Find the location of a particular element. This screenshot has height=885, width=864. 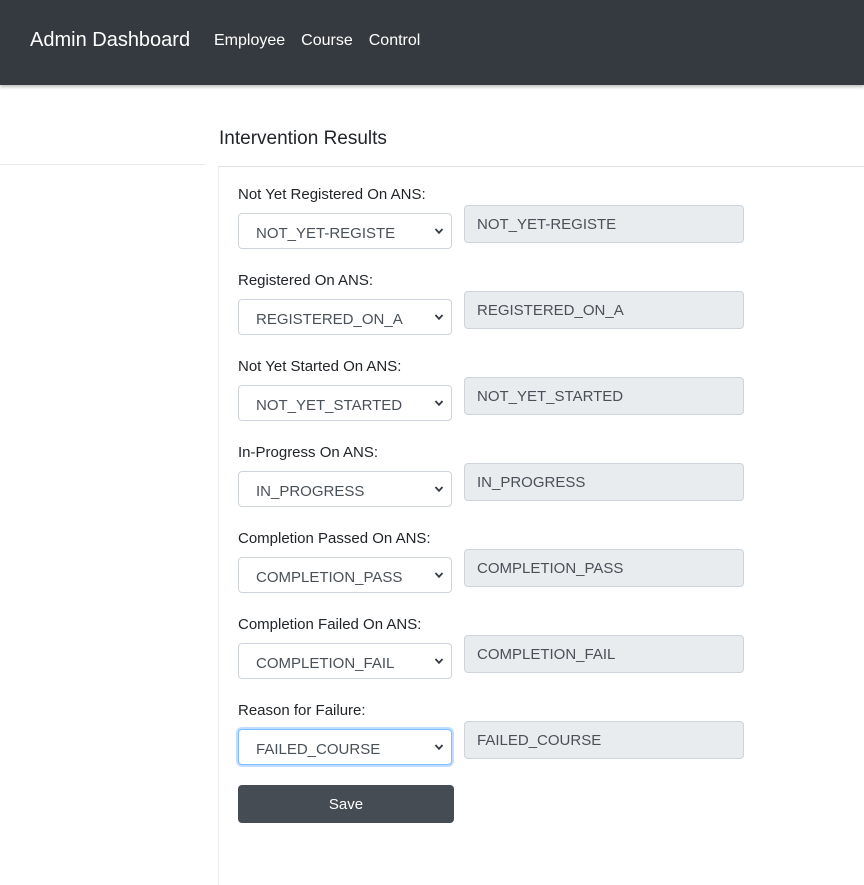

title-divider is located at coordinates (541, 166).